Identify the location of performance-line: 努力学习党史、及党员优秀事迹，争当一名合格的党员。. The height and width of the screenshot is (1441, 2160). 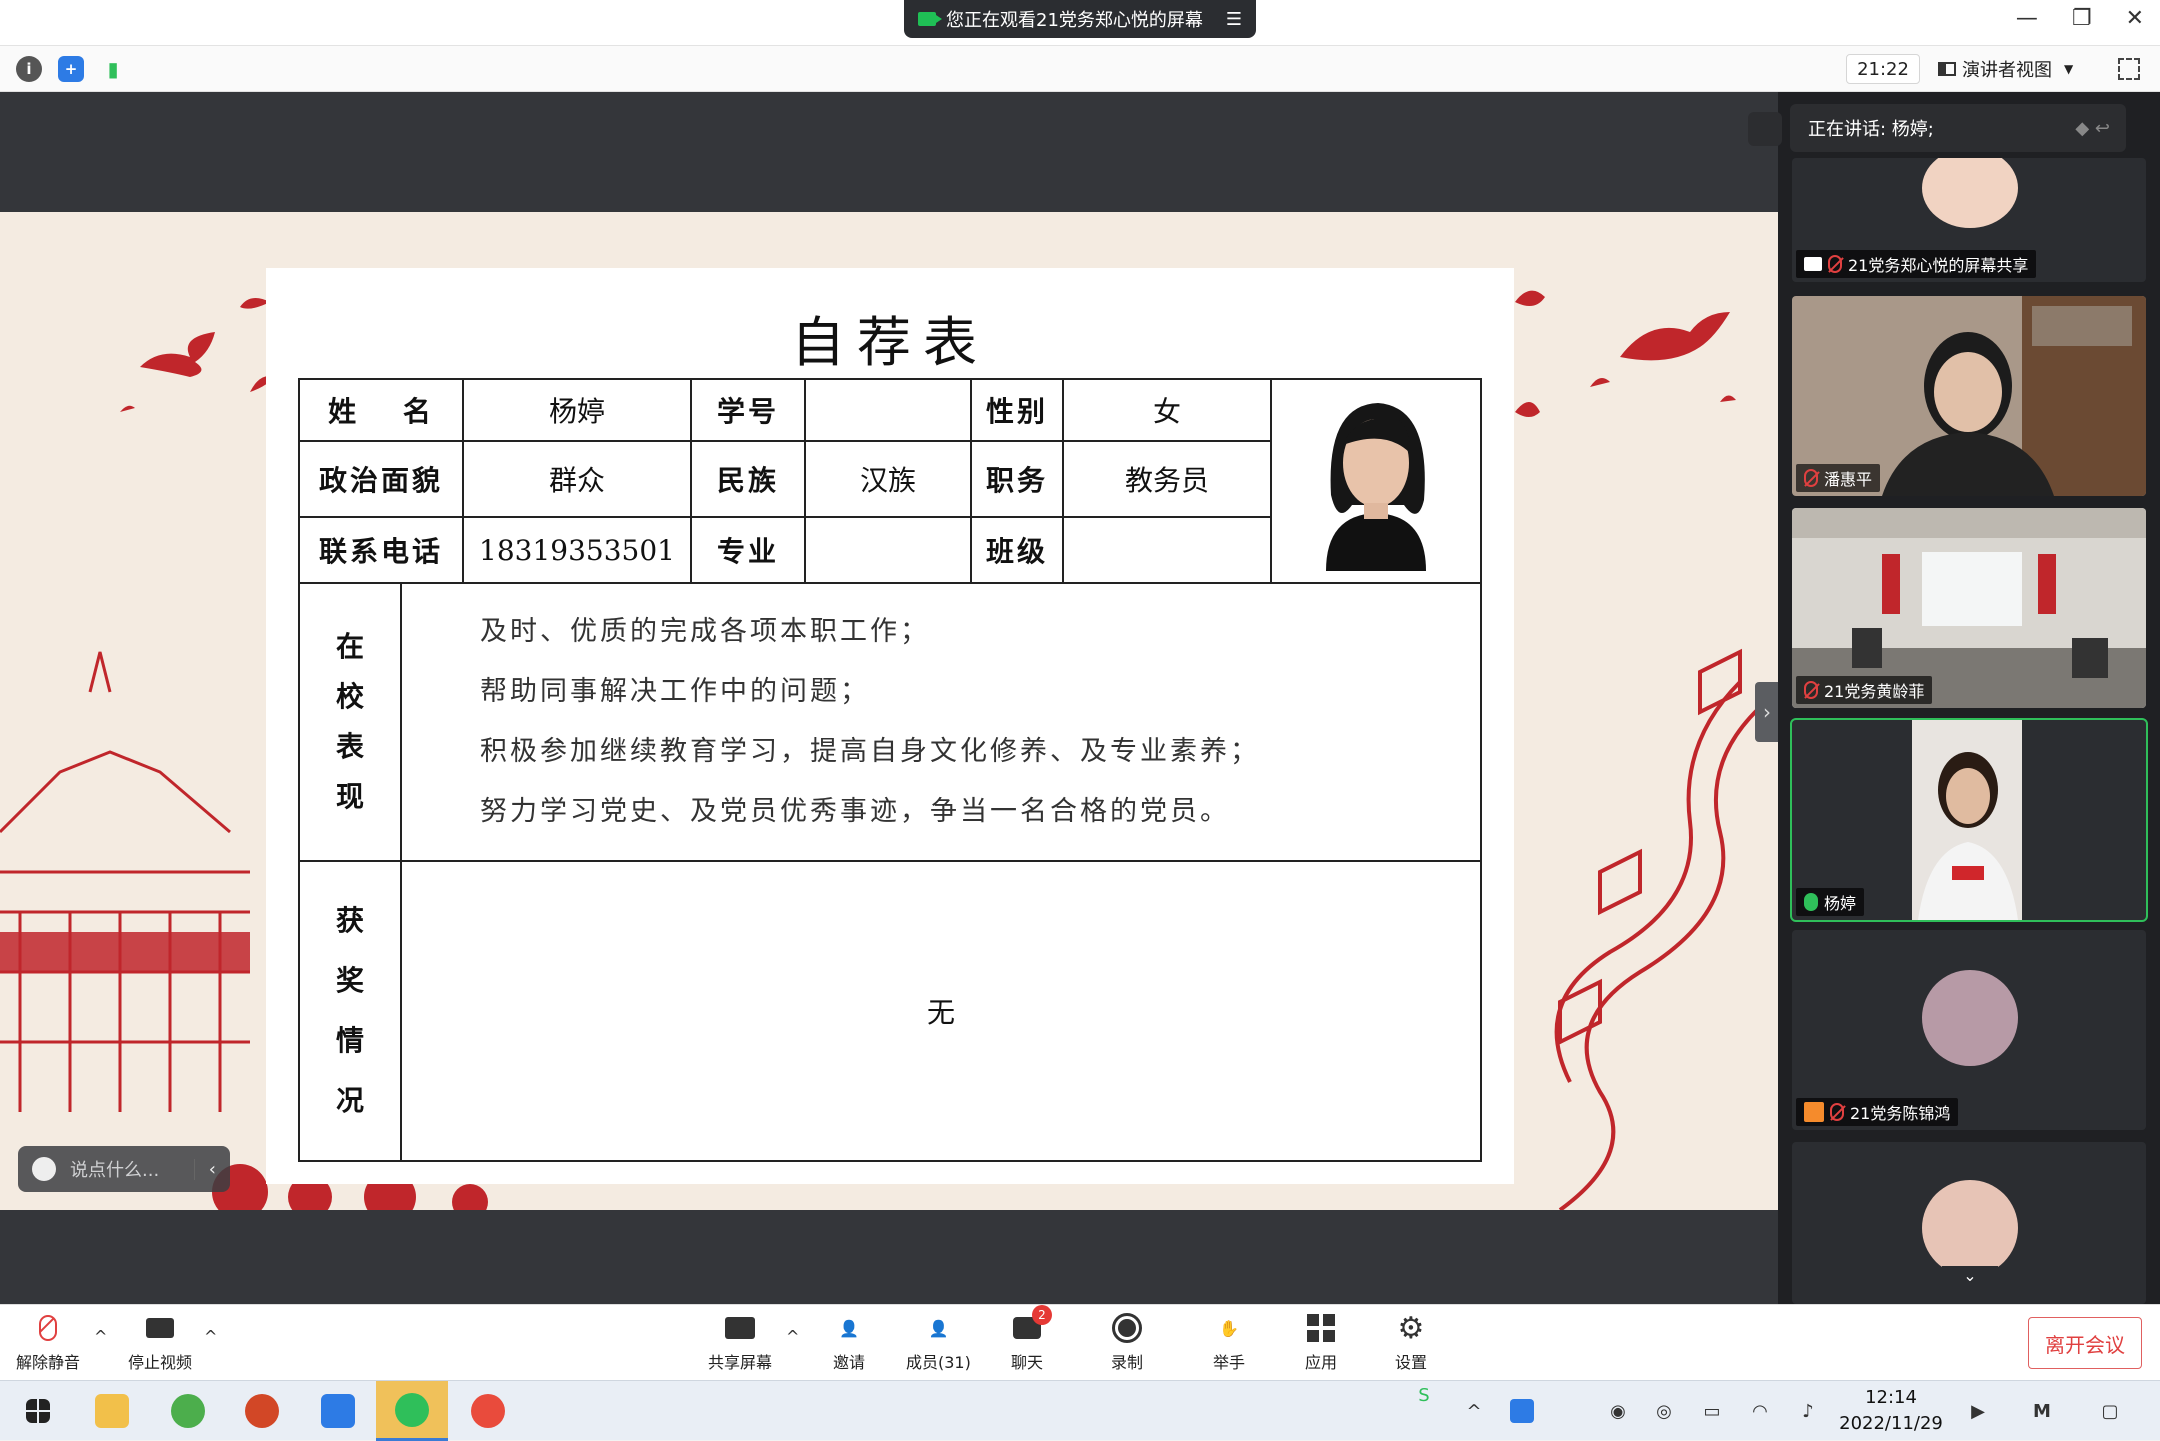
(855, 811).